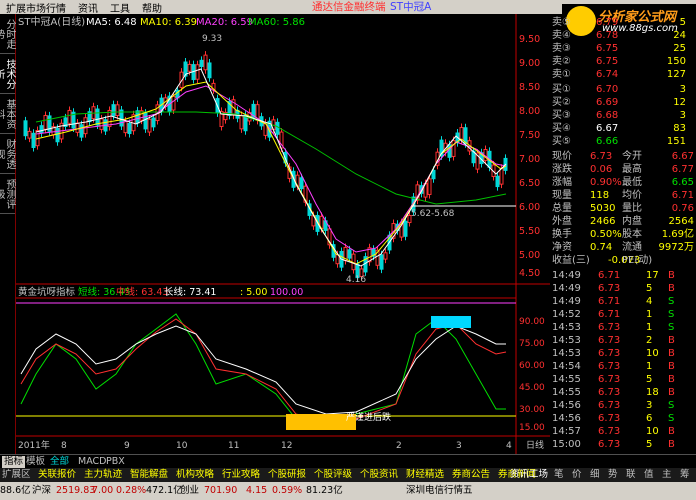  I want to click on tab-macd: MACD, so click(92, 462).